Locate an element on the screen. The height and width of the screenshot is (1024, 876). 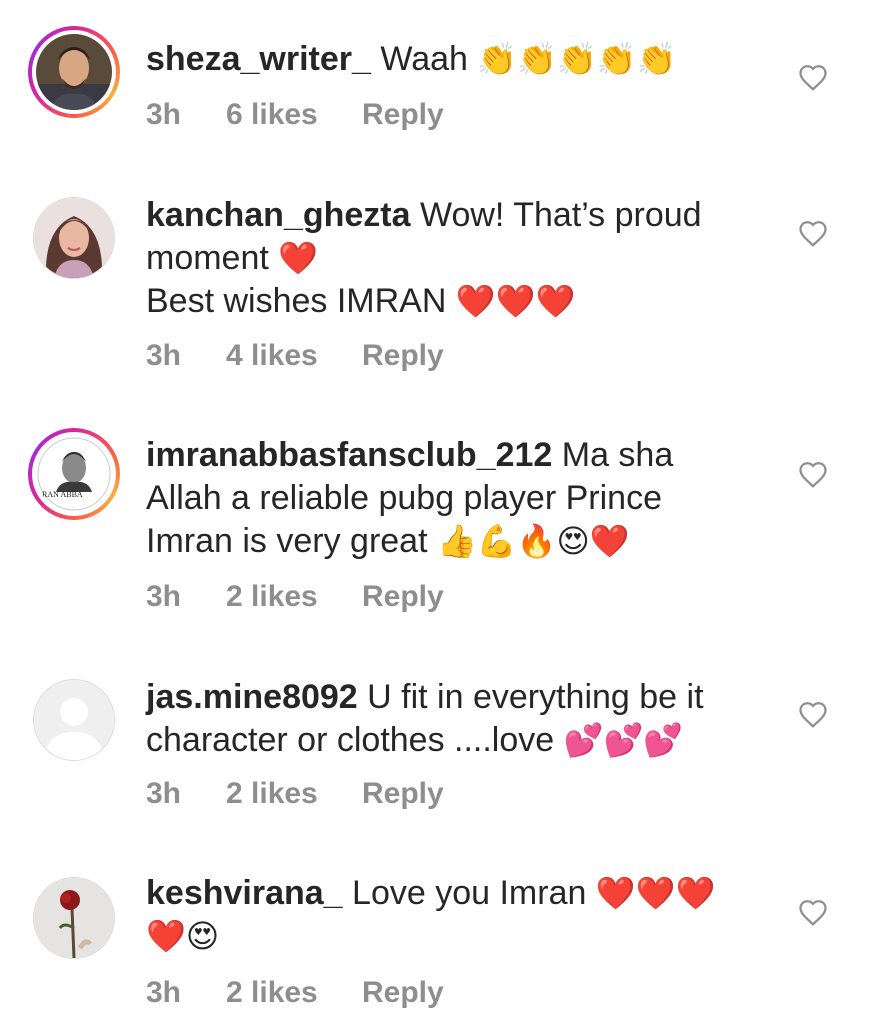
avatar: RAN ABBA is located at coordinates (74, 474).